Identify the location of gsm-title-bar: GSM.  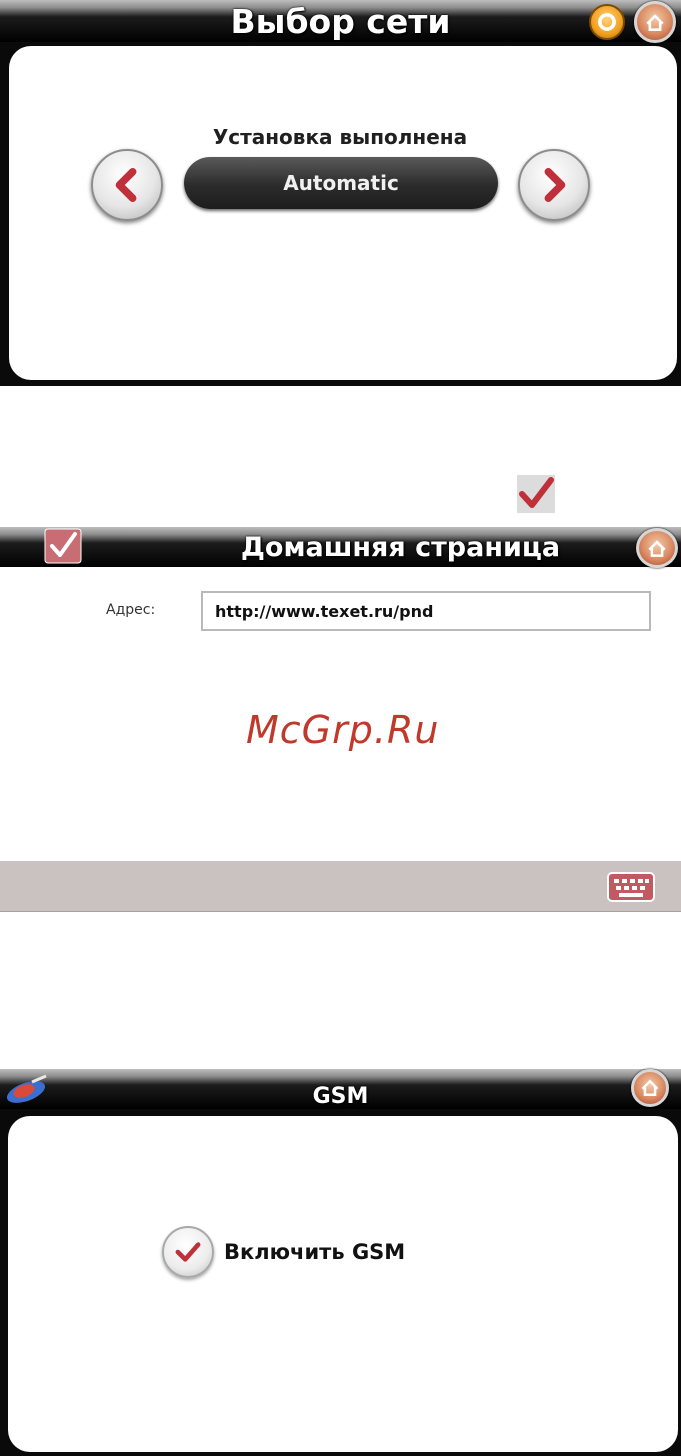
(340, 1089).